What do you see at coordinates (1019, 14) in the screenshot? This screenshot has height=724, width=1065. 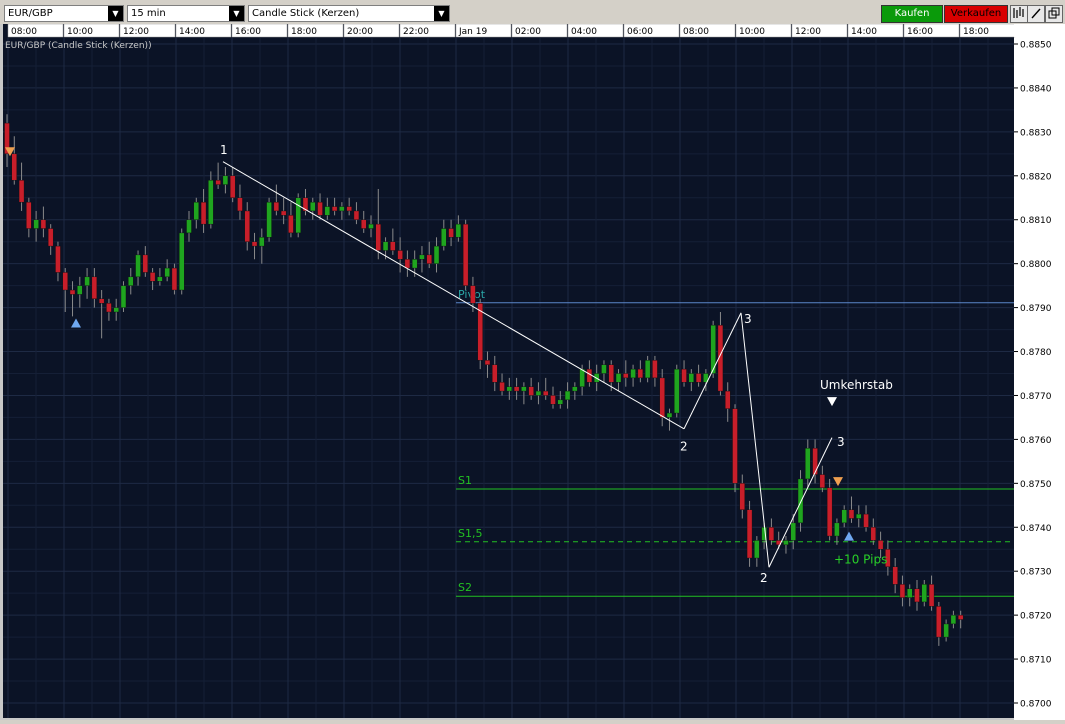 I see `candles-icon` at bounding box center [1019, 14].